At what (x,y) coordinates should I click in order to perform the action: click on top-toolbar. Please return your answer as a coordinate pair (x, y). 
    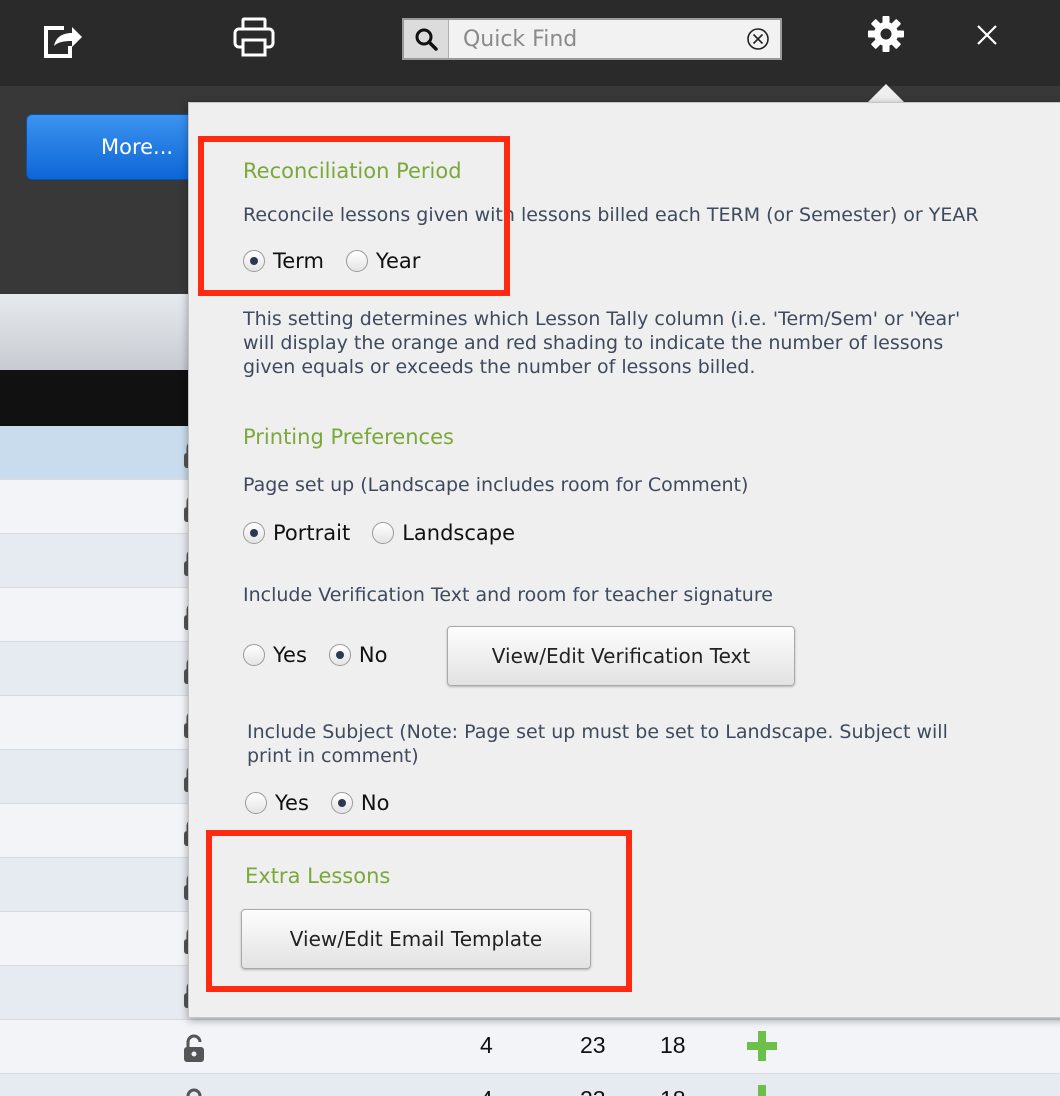
    Looking at the image, I should click on (530, 43).